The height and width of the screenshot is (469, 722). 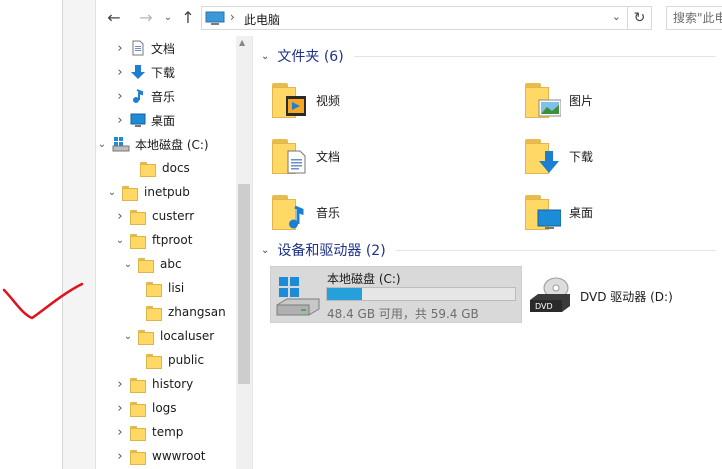 I want to click on tree-item: › custerr, so click(x=154, y=216).